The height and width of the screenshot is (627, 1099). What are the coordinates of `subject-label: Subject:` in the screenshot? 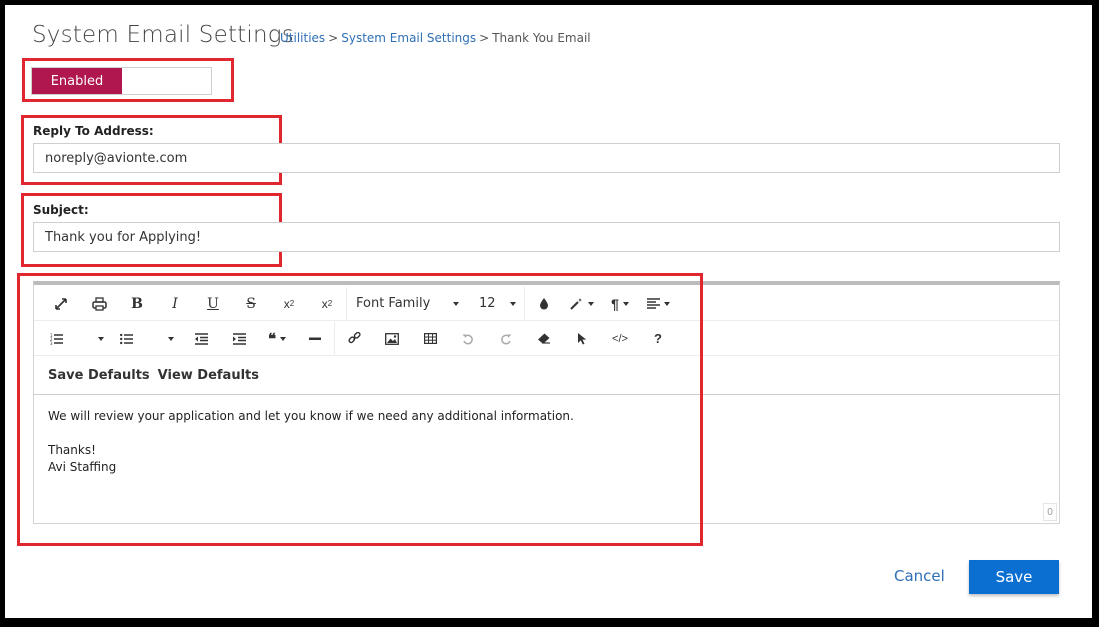 It's located at (61, 210).